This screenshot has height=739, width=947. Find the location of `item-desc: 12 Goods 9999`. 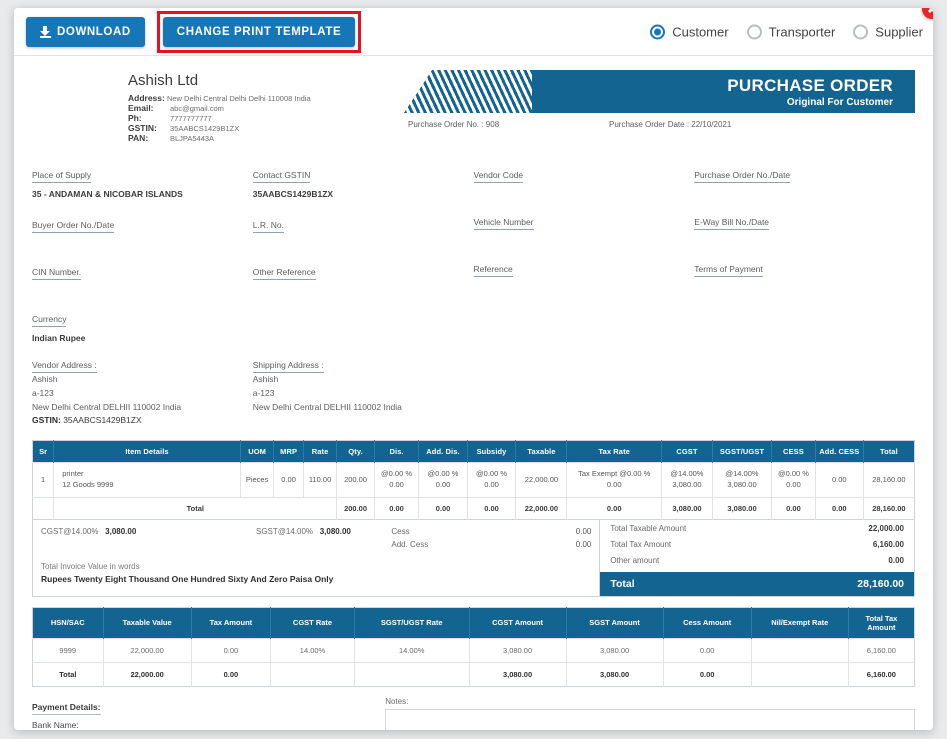

item-desc: 12 Goods 9999 is located at coordinates (88, 484).